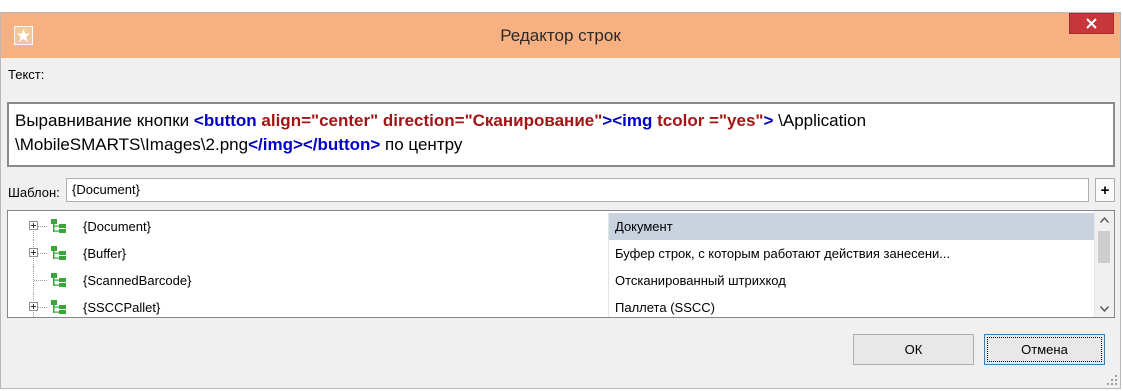 The image size is (1123, 391). Describe the element at coordinates (421, 144) in the screenshot. I see `text-suffix: по центру` at that location.